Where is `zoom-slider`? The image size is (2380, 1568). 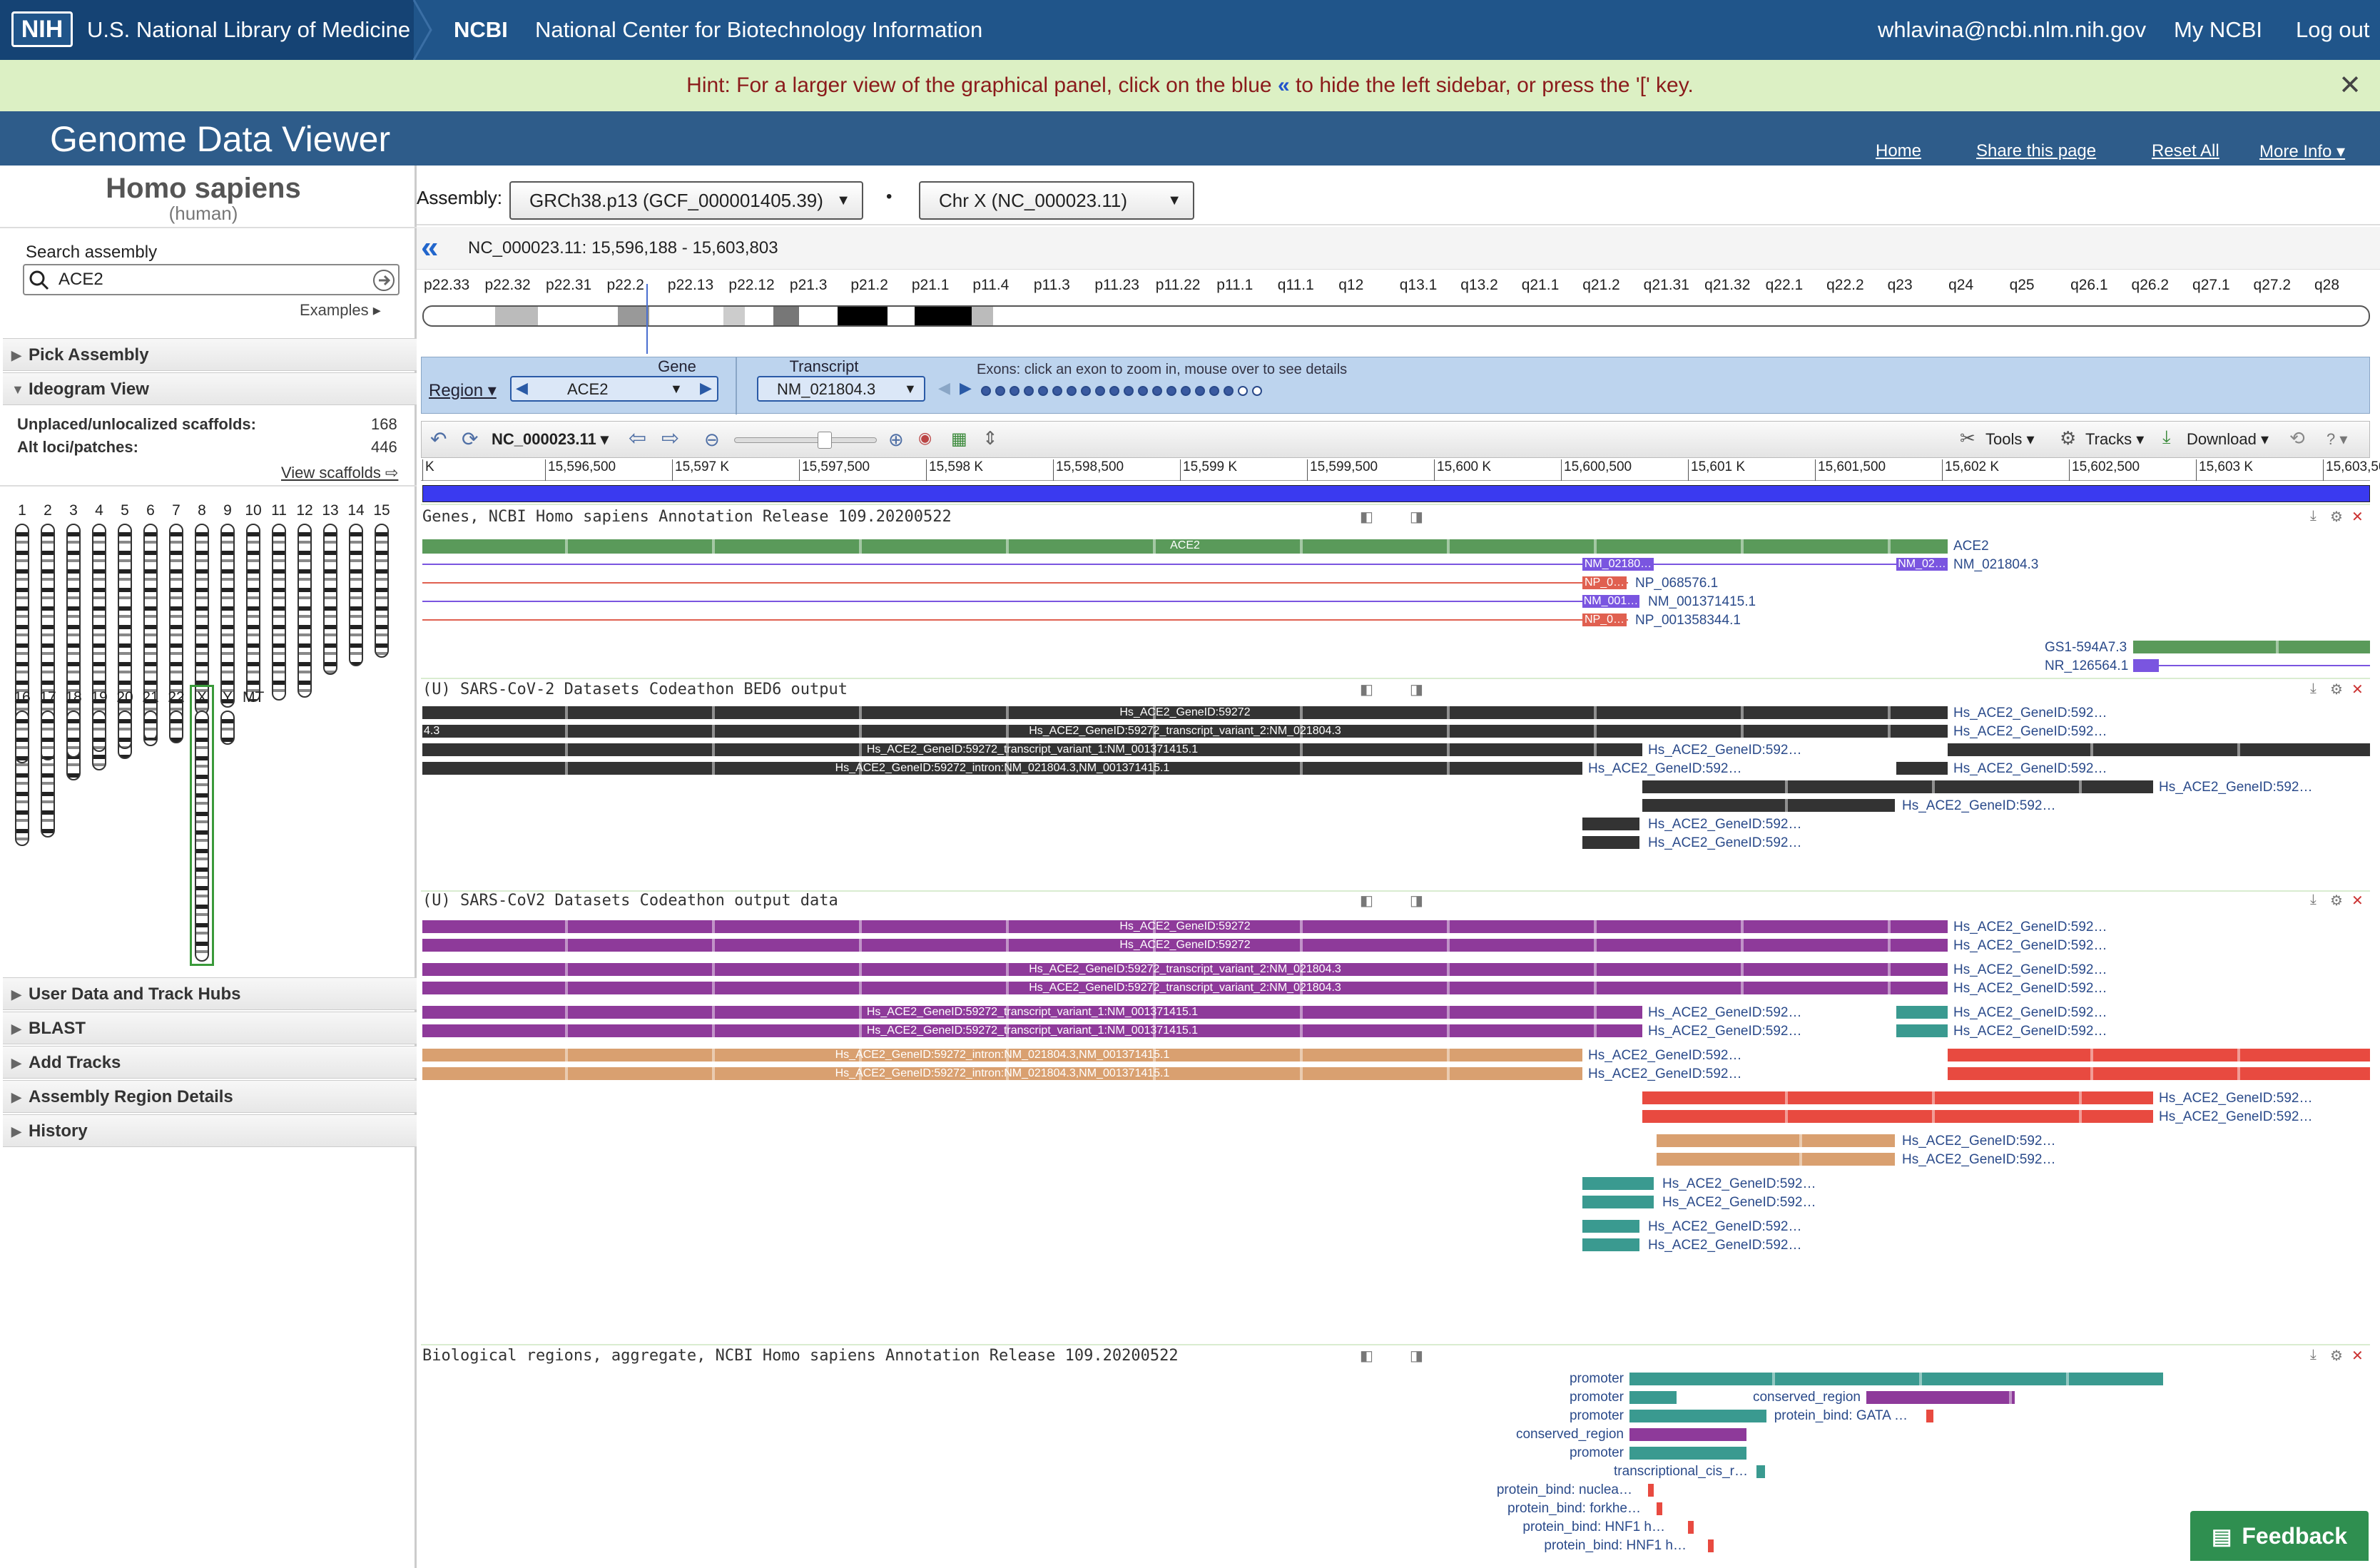 zoom-slider is located at coordinates (805, 440).